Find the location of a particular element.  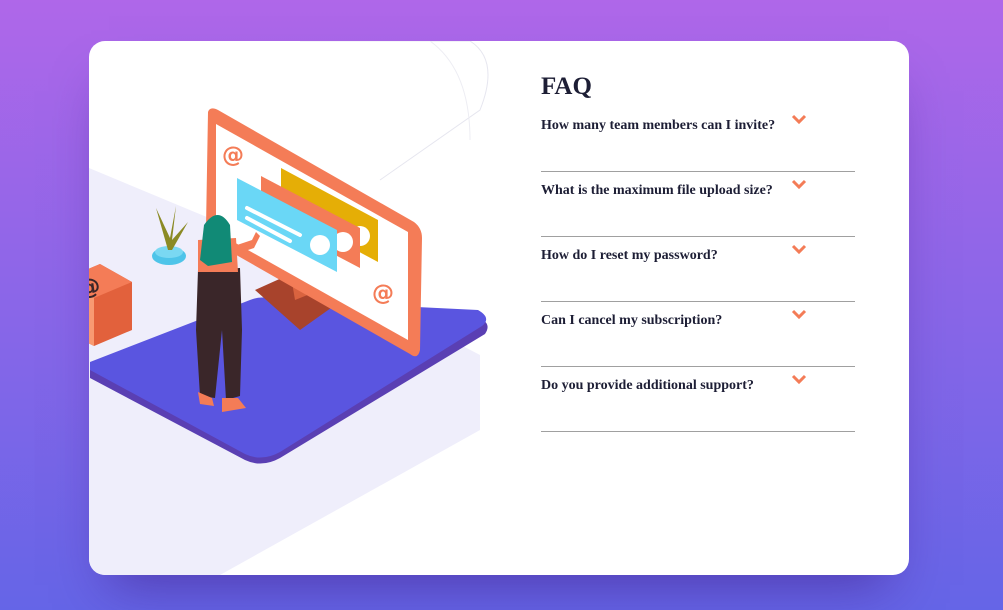

faq-question: How many team members can I invite? is located at coordinates (658, 126).